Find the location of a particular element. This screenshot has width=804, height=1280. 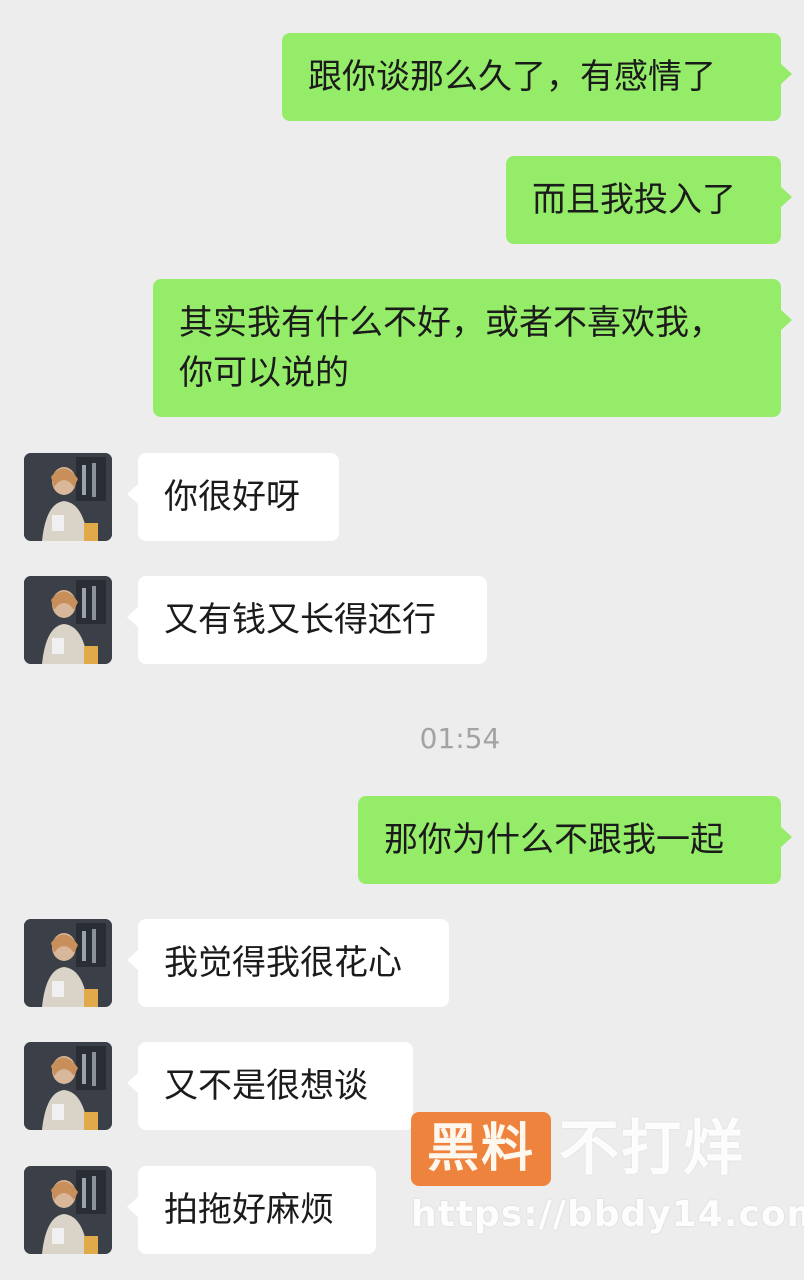

received-message-bubble: 又有钱又长得还行 is located at coordinates (307, 620).